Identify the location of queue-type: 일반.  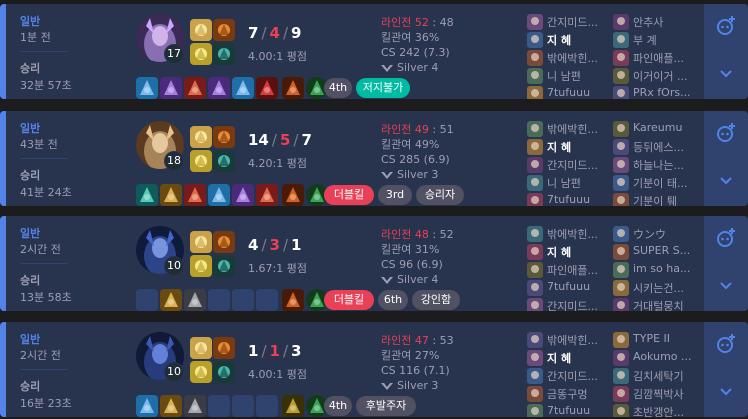
(30, 233).